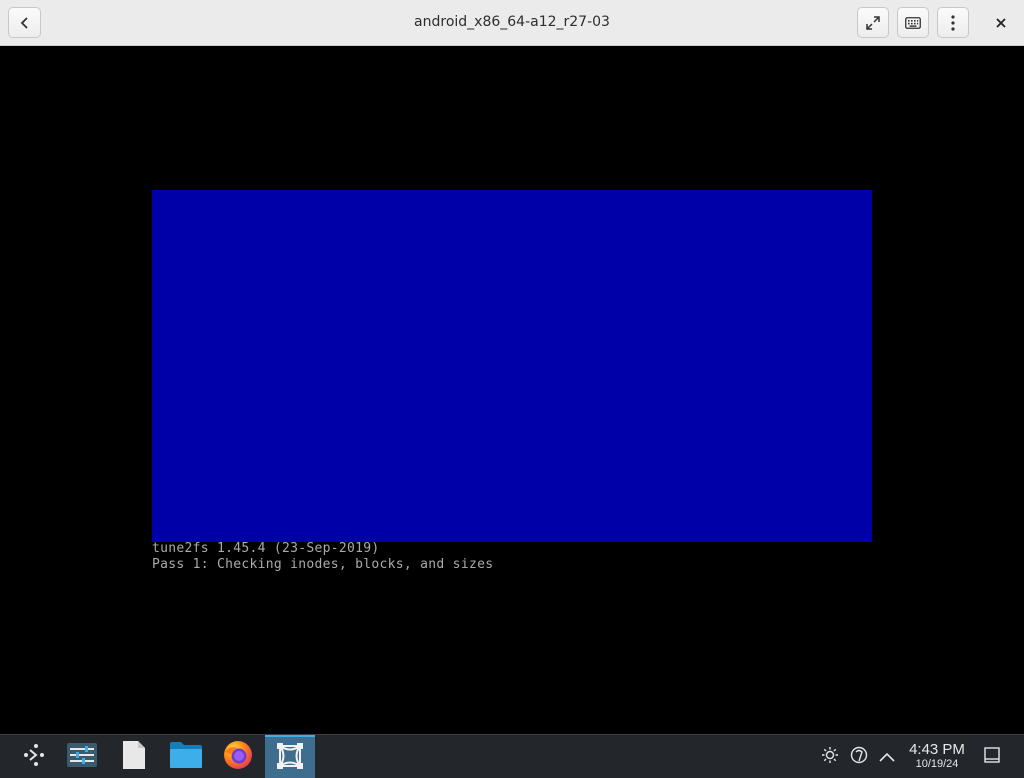 The width and height of the screenshot is (1024, 778). I want to click on brightness-button, so click(830, 757).